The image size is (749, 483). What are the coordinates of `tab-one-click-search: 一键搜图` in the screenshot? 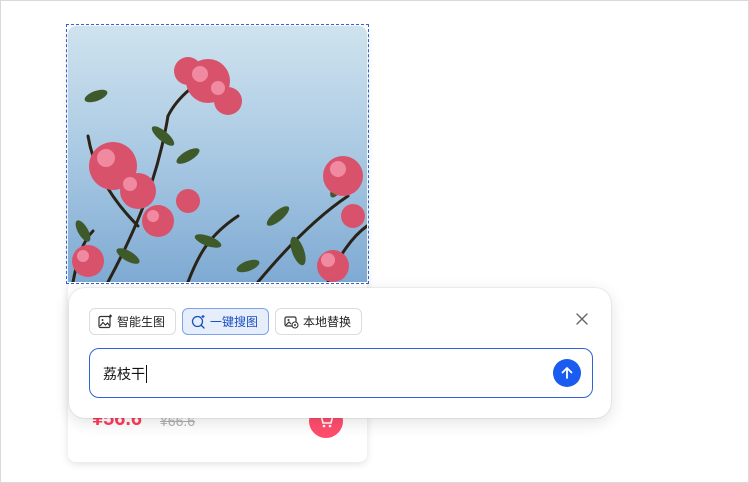 It's located at (226, 321).